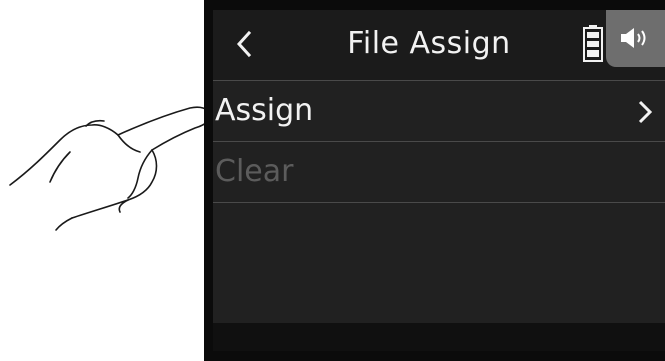 The height and width of the screenshot is (361, 665). I want to click on hand-pointer-illustration, so click(110, 168).